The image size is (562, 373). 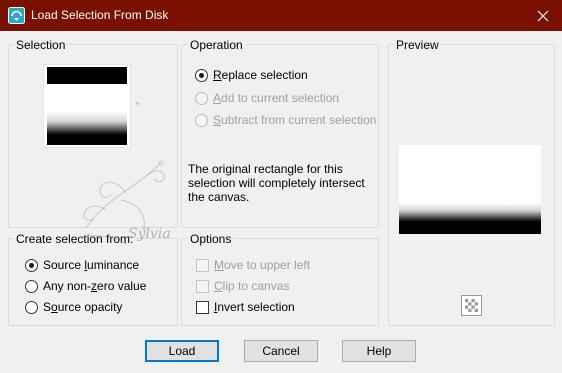 I want to click on app-icon, so click(x=16, y=15).